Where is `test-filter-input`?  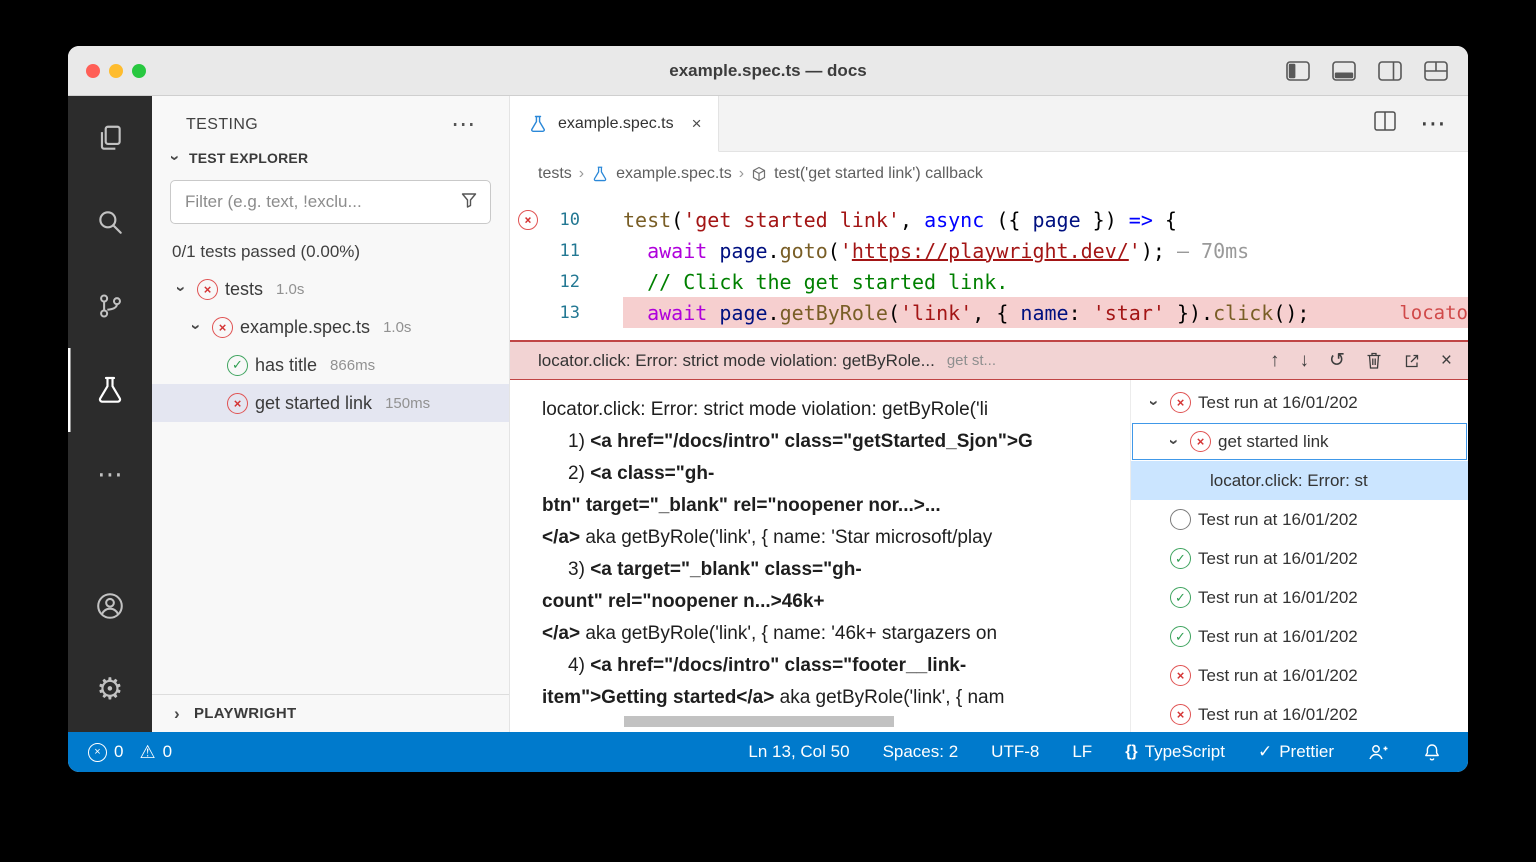 test-filter-input is located at coordinates (318, 202).